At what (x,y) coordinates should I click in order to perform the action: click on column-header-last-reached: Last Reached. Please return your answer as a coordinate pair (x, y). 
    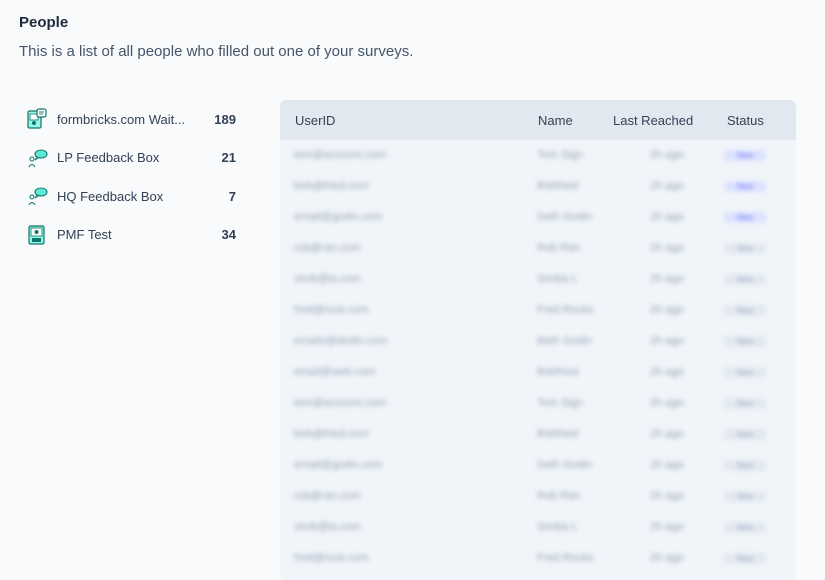
    Looking at the image, I should click on (653, 120).